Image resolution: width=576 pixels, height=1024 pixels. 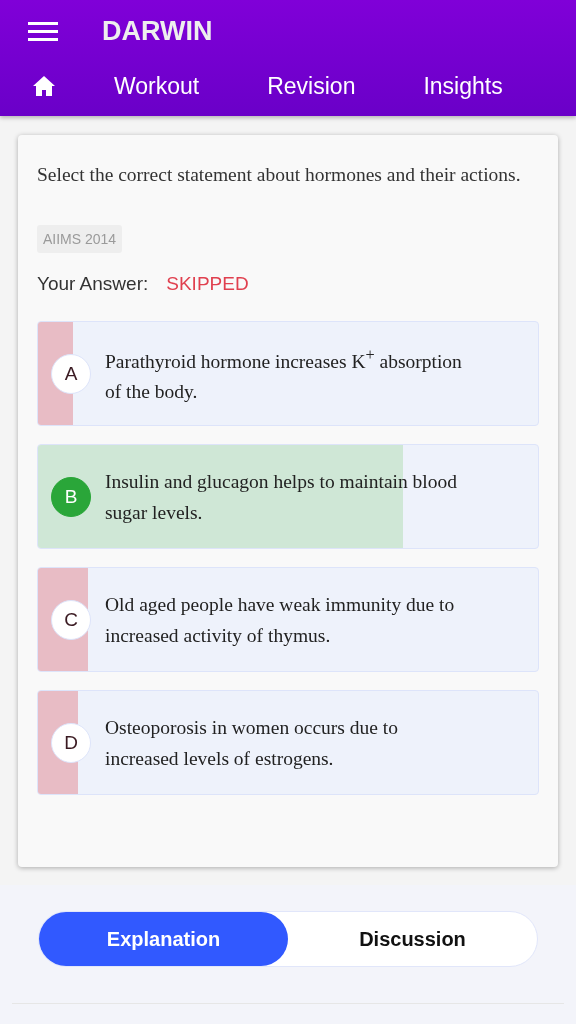 What do you see at coordinates (412, 939) in the screenshot?
I see `segment-tab: Discussion` at bounding box center [412, 939].